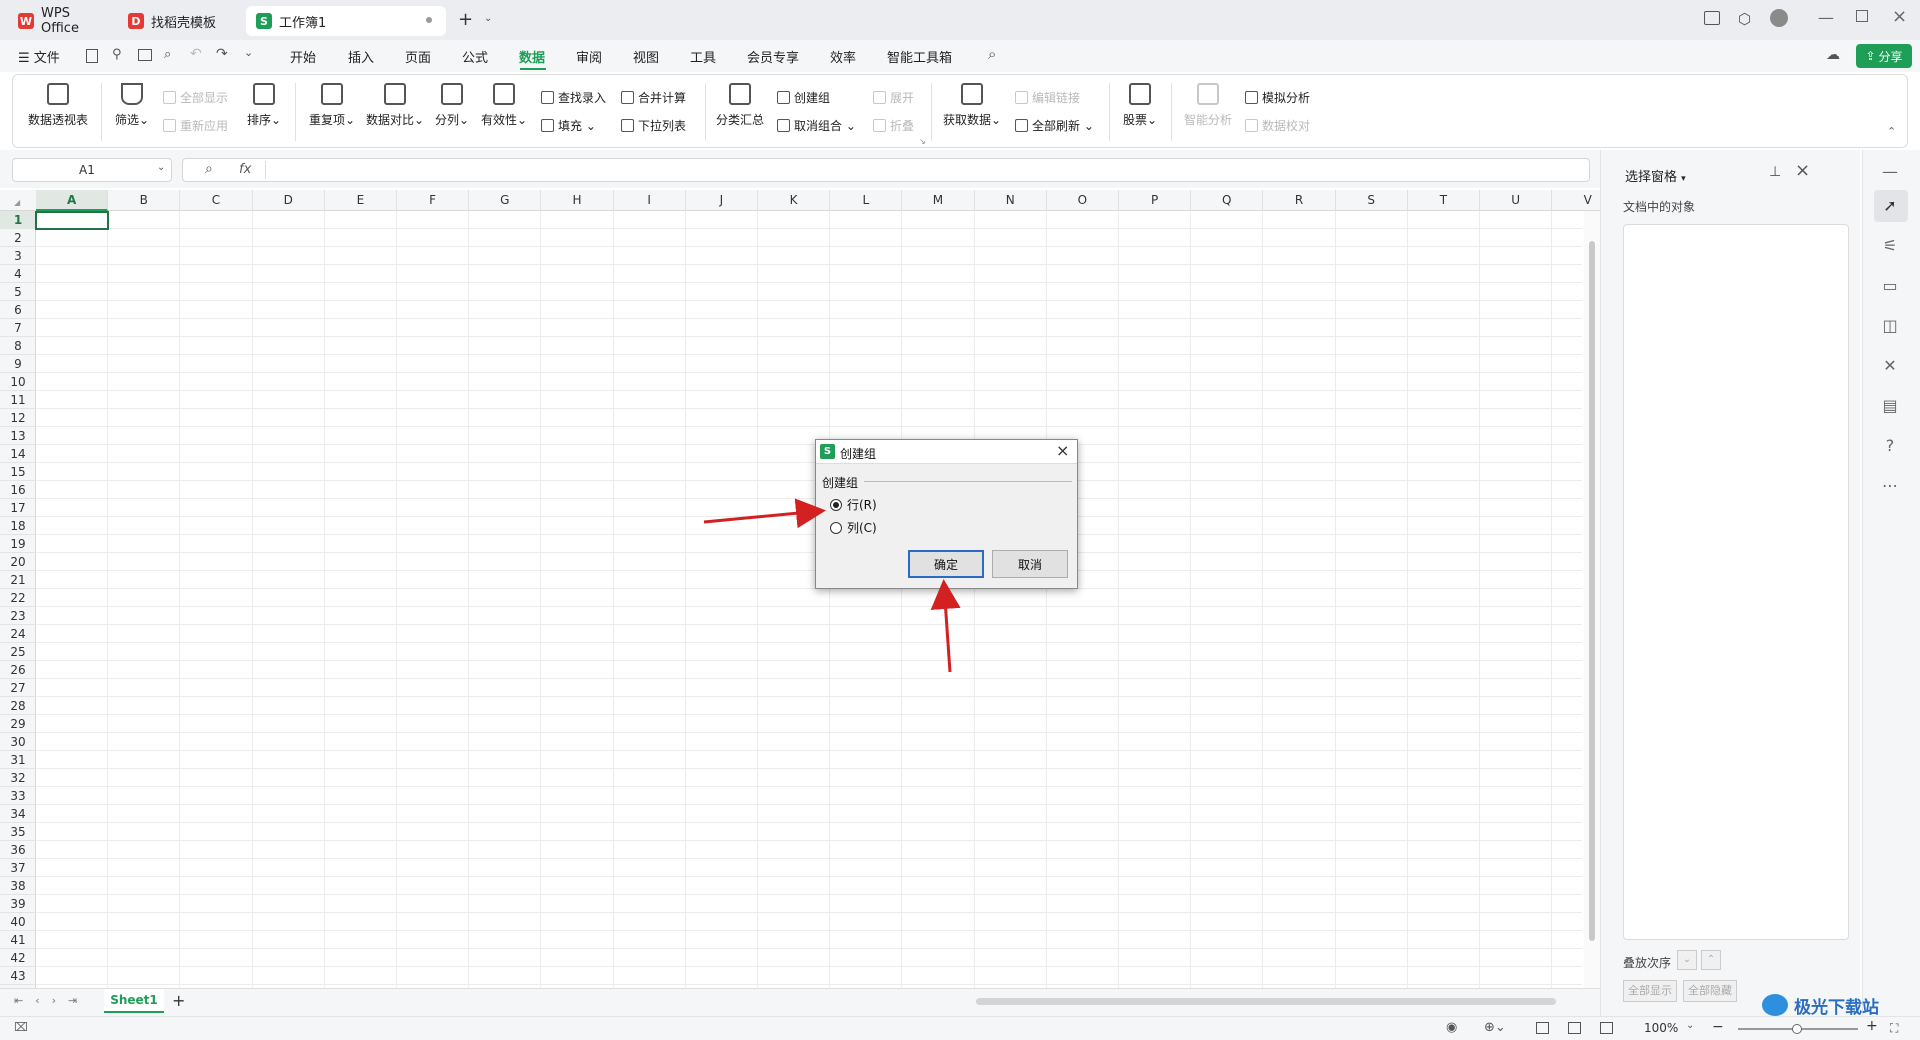 This screenshot has height=1040, width=1920. I want to click on row-header: 10, so click(18, 382).